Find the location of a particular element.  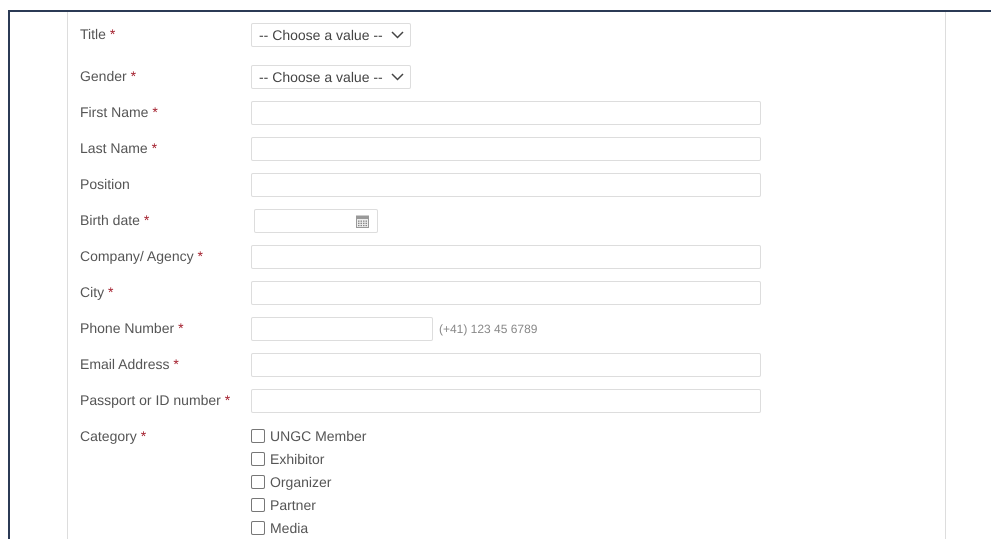

field-label: Last Name * is located at coordinates (119, 148).